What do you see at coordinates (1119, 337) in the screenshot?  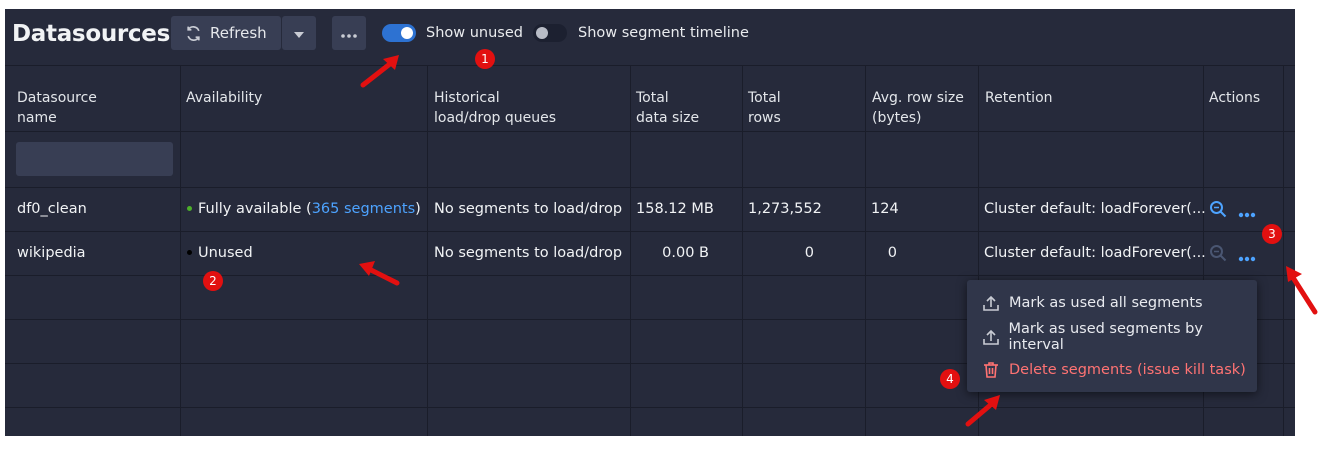 I see `menu-item-mark-used-interval: Mark as used segments by interval` at bounding box center [1119, 337].